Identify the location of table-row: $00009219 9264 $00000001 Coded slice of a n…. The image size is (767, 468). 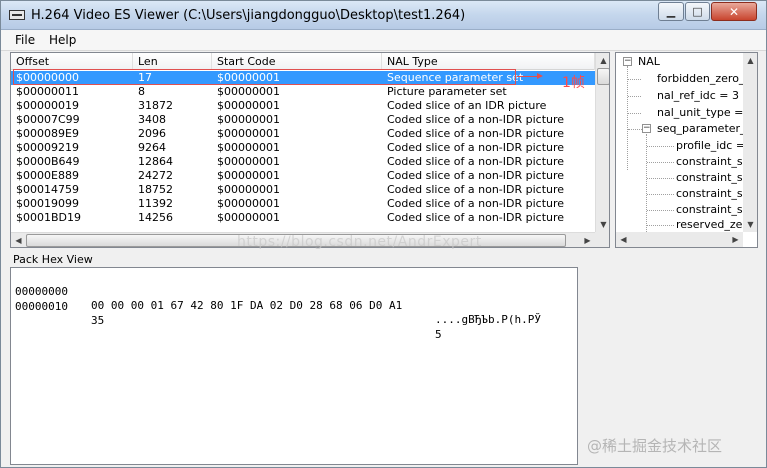
(303, 148).